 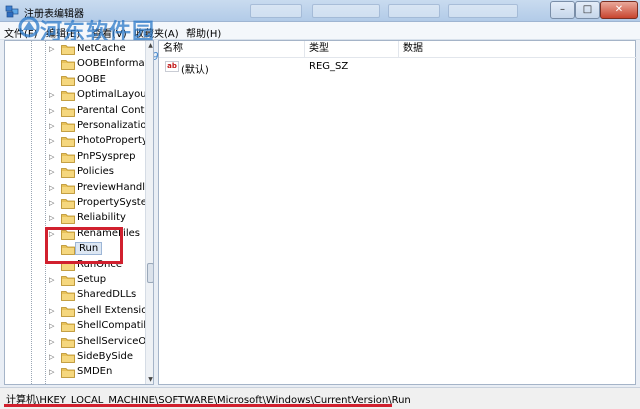 What do you see at coordinates (150, 273) in the screenshot?
I see `scrollbar-thumb` at bounding box center [150, 273].